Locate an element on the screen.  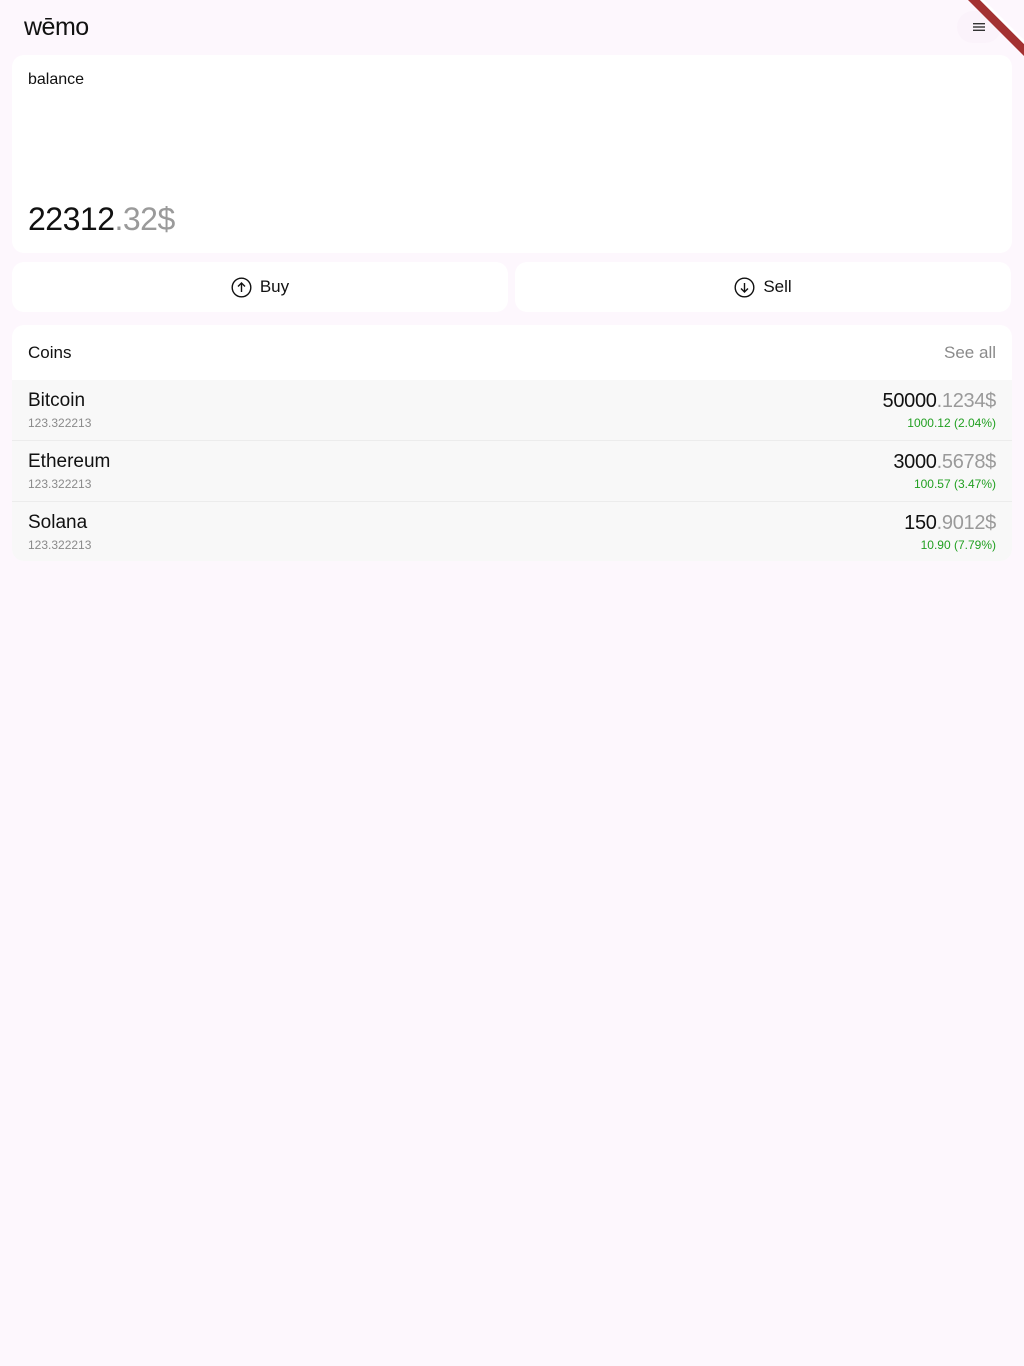
balance-integer: 22312 is located at coordinates (71, 219).